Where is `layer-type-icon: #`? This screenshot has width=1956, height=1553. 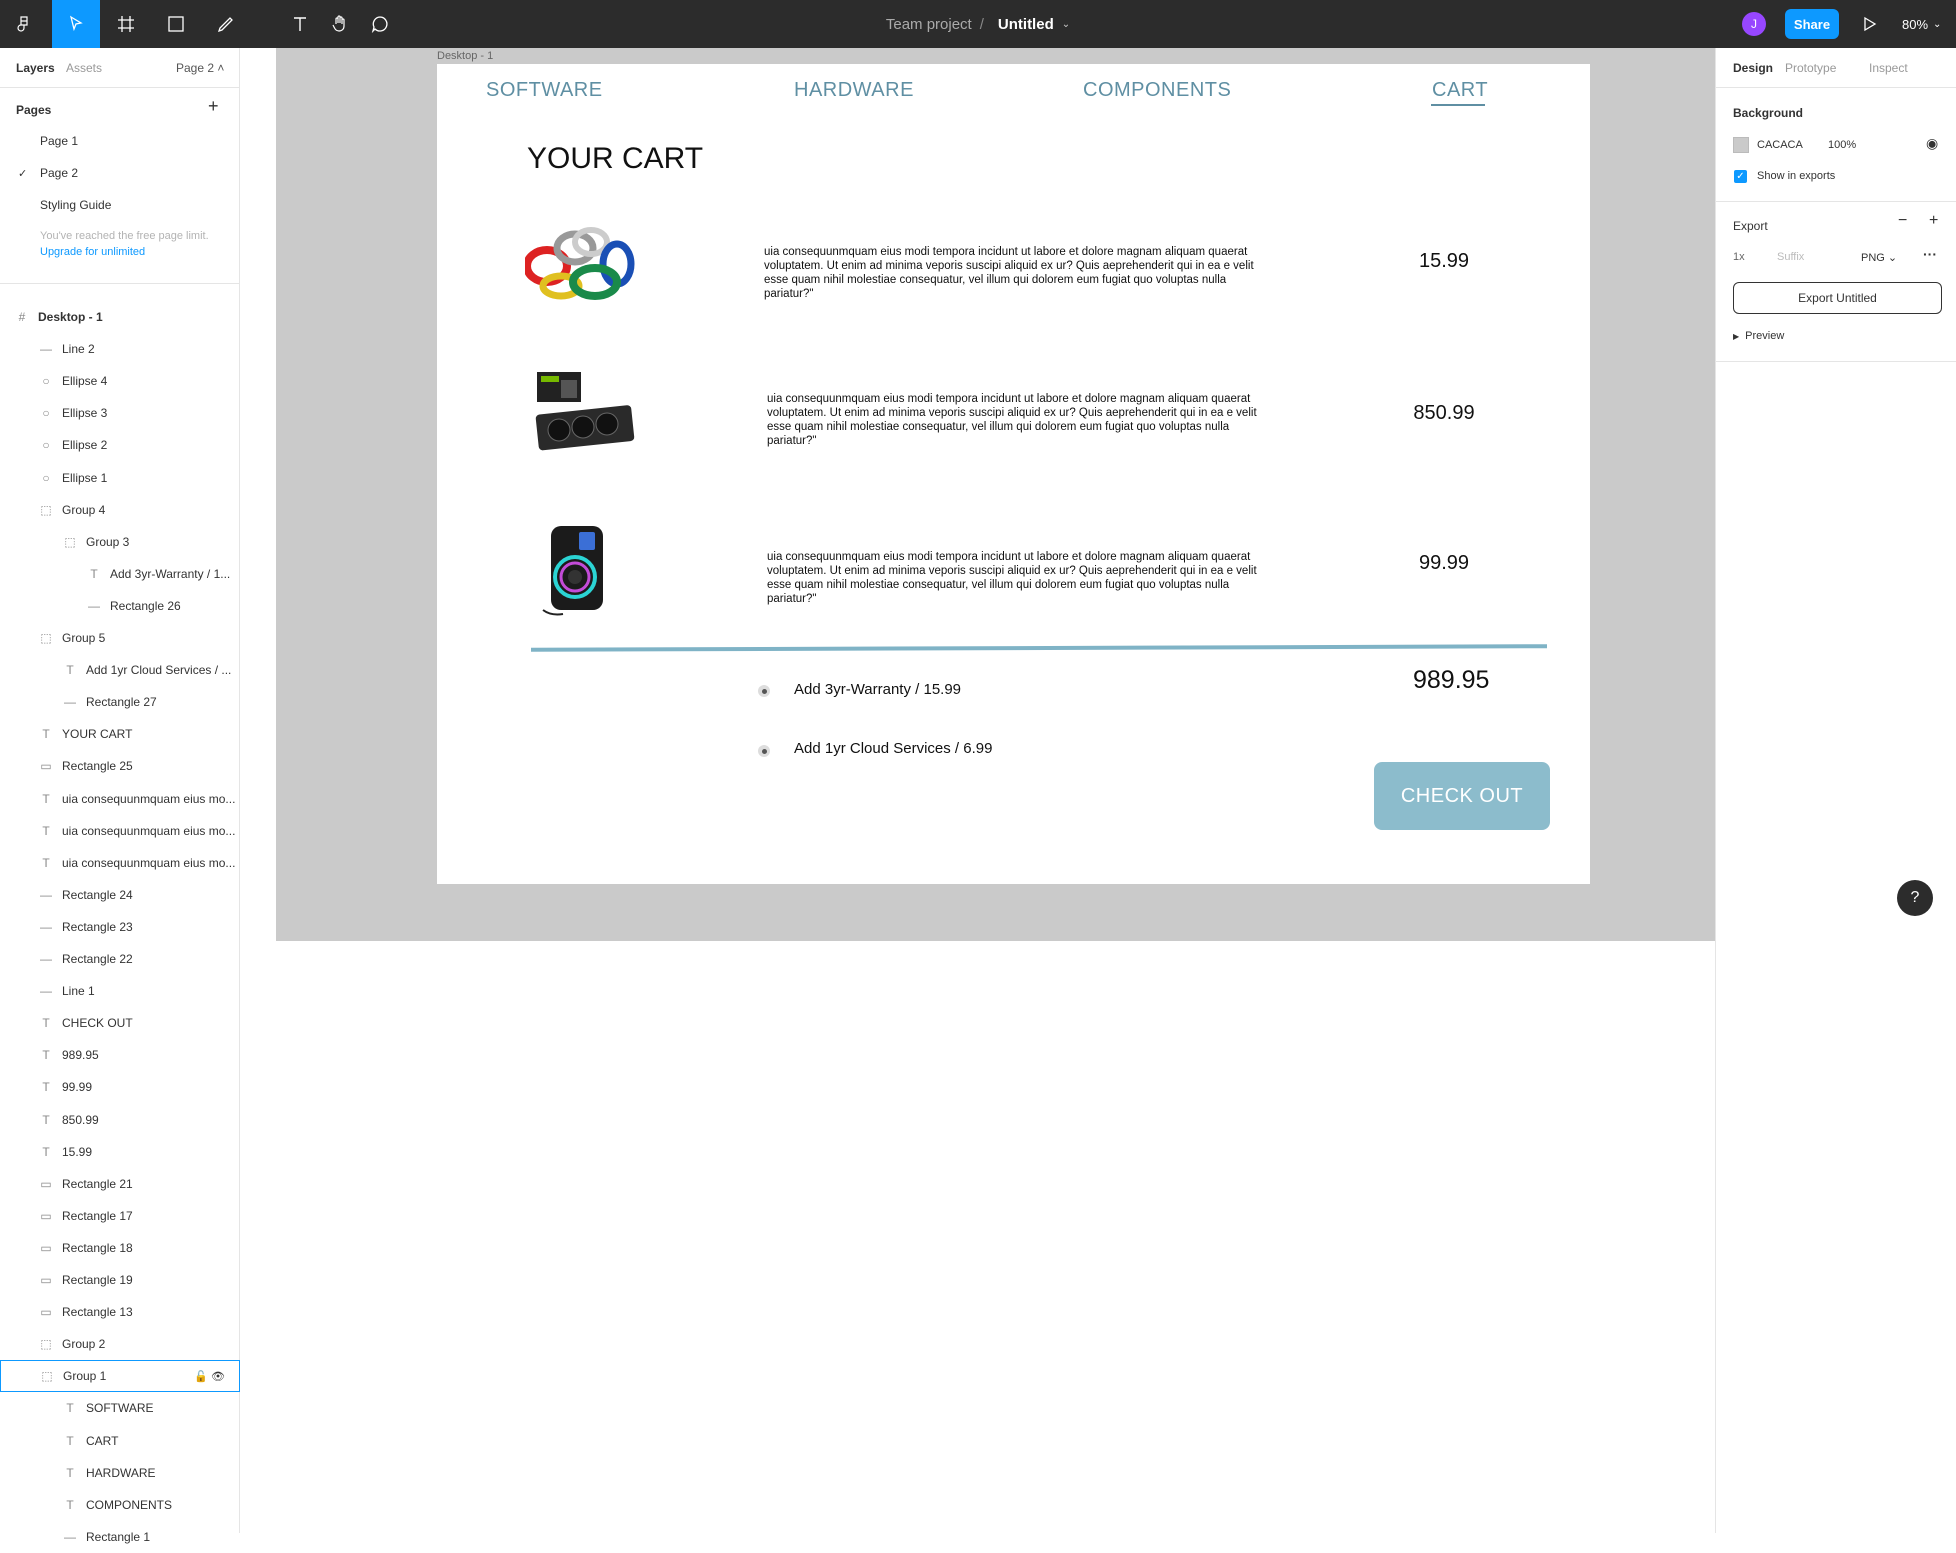
layer-type-icon: # is located at coordinates (22, 317).